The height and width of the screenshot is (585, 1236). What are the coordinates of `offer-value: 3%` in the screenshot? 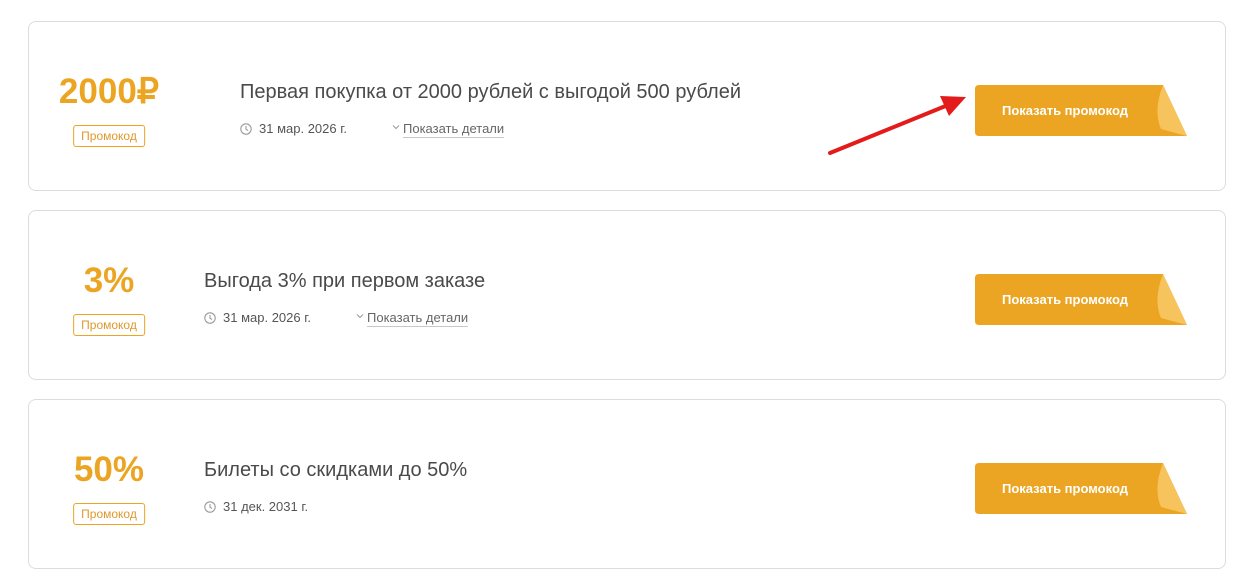 It's located at (109, 280).